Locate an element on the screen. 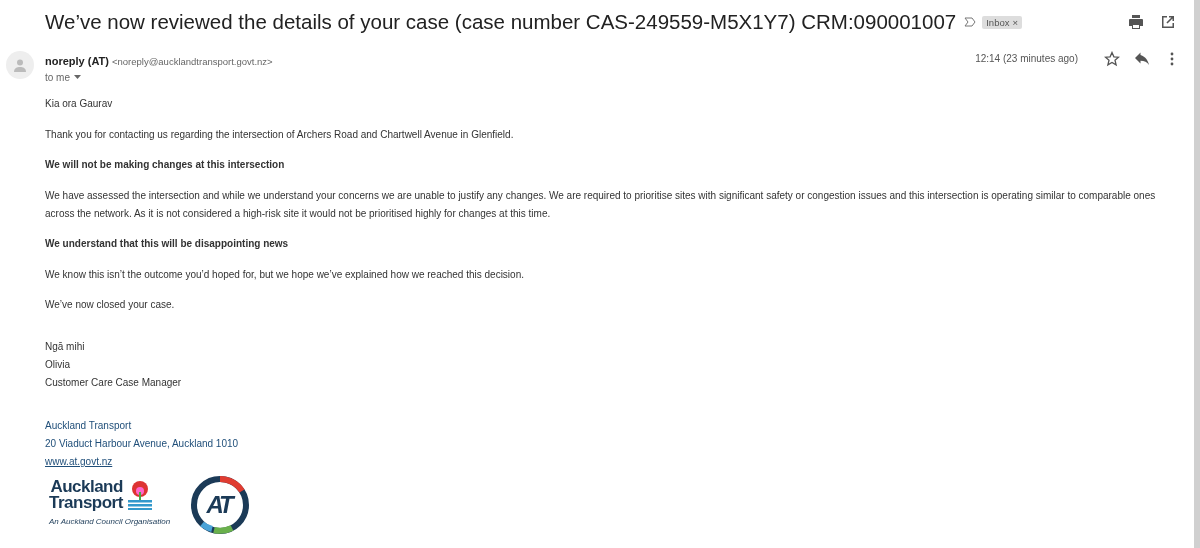 This screenshot has width=1200, height=548. logo-tagline: An Auckland Council Organisation is located at coordinates (110, 522).